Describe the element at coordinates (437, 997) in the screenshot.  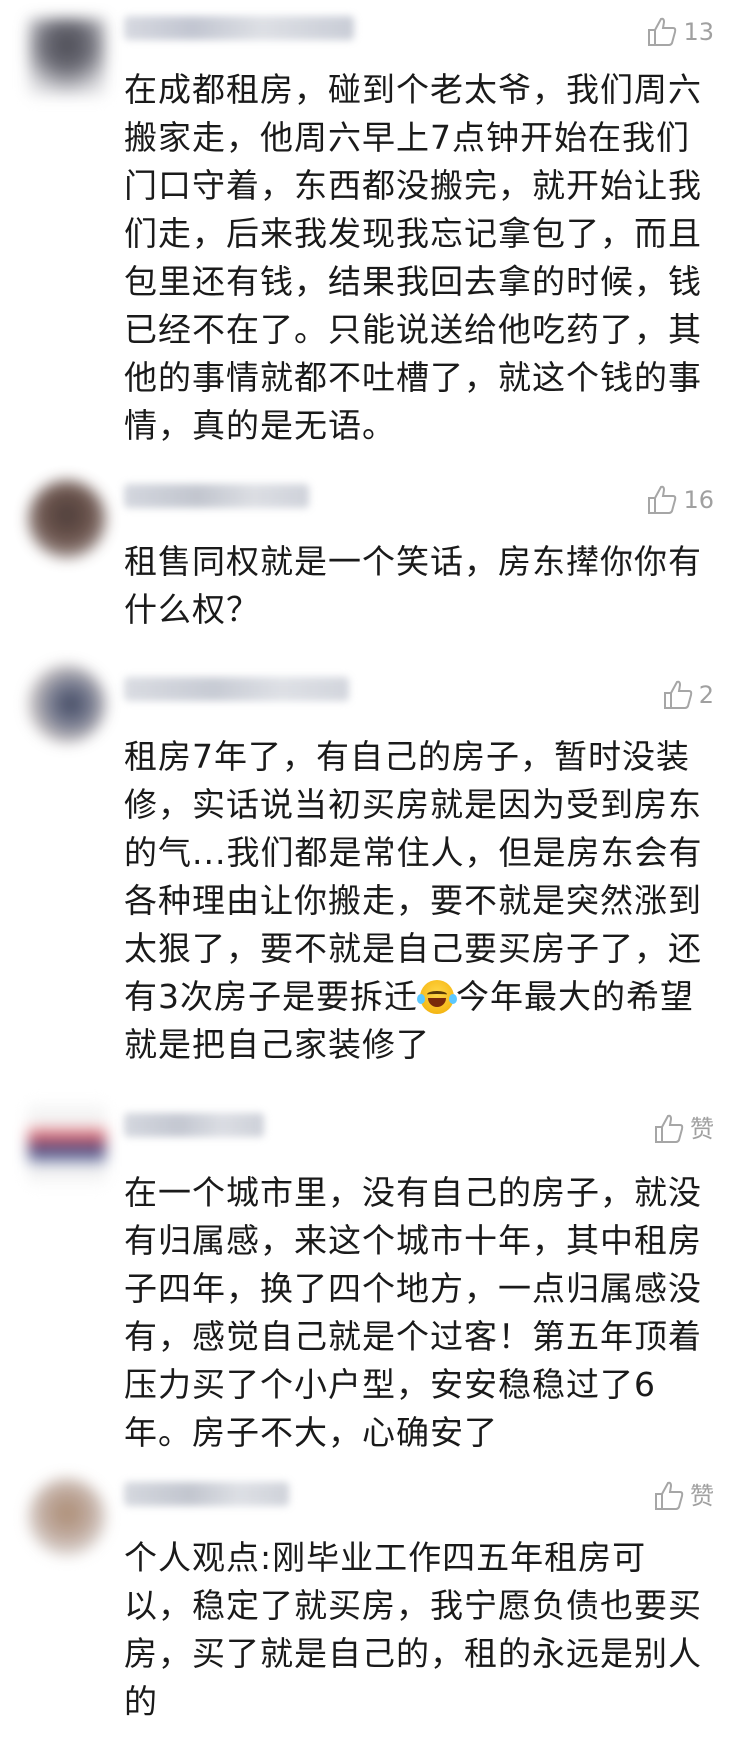
I see `laugh-cry-emoji-icon` at that location.